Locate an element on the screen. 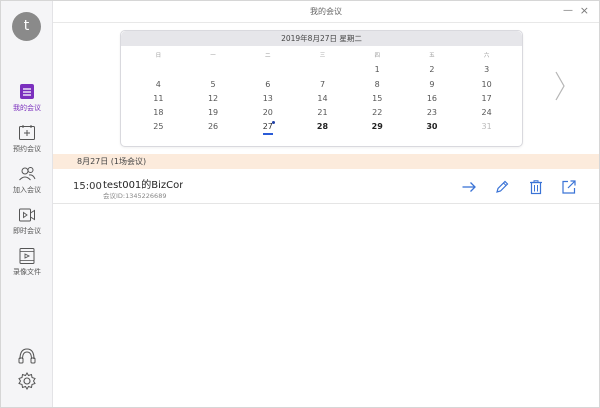 The image size is (600, 408). sidebar: t 我的会议 预约会议 加入会议 即时会议 录像文件 is located at coordinates (27, 204).